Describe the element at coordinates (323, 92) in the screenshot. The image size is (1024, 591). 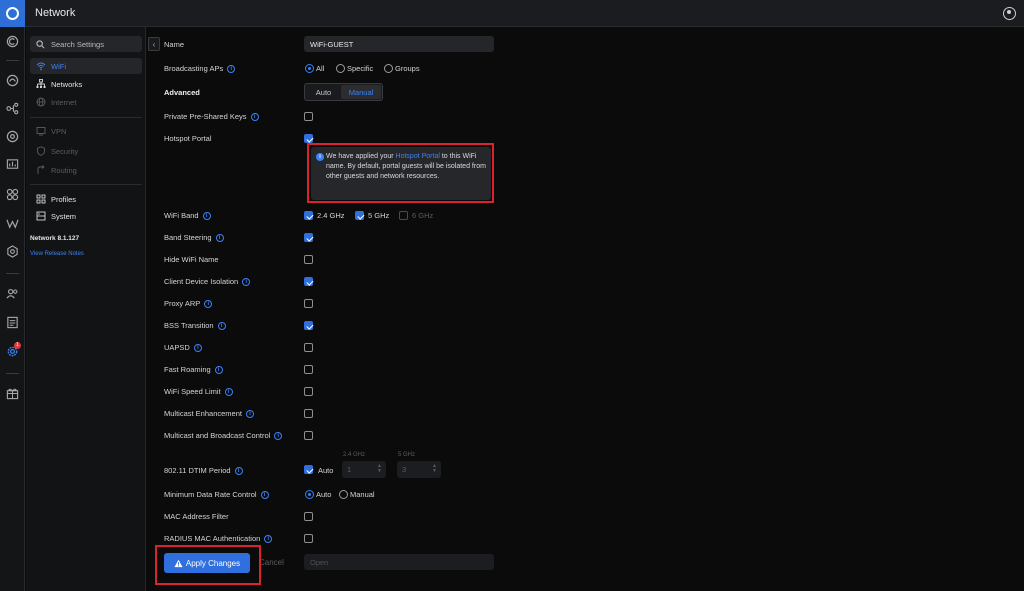
I see `advanced-auto-option: Auto` at that location.